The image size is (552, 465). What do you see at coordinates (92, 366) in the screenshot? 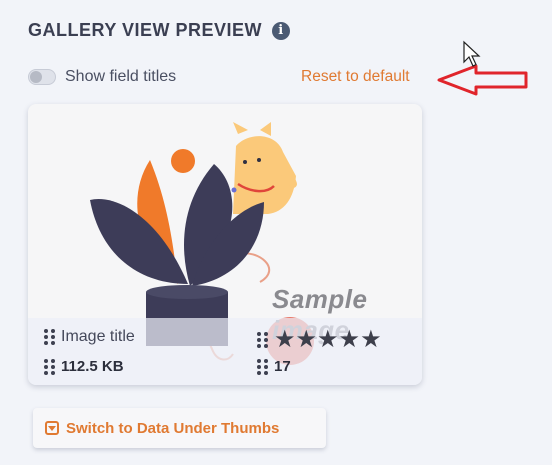
I see `file-size-text: 112.5 KB` at bounding box center [92, 366].